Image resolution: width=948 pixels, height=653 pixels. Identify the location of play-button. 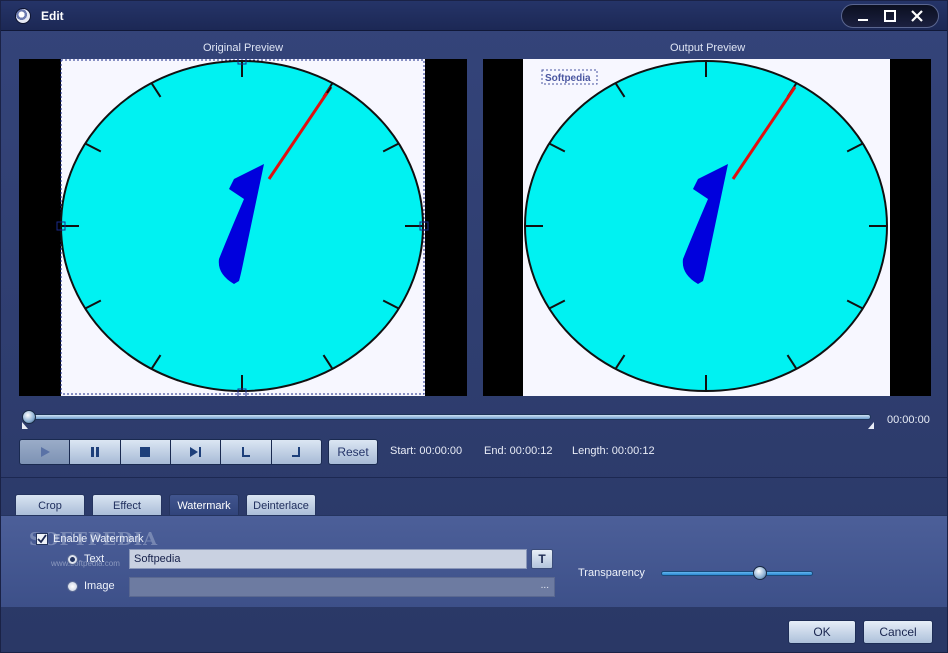
(45, 452).